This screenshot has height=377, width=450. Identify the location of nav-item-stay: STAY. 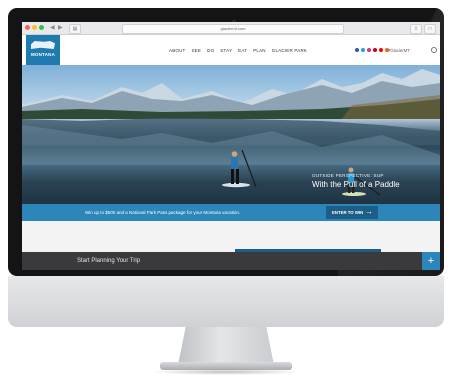
(226, 51).